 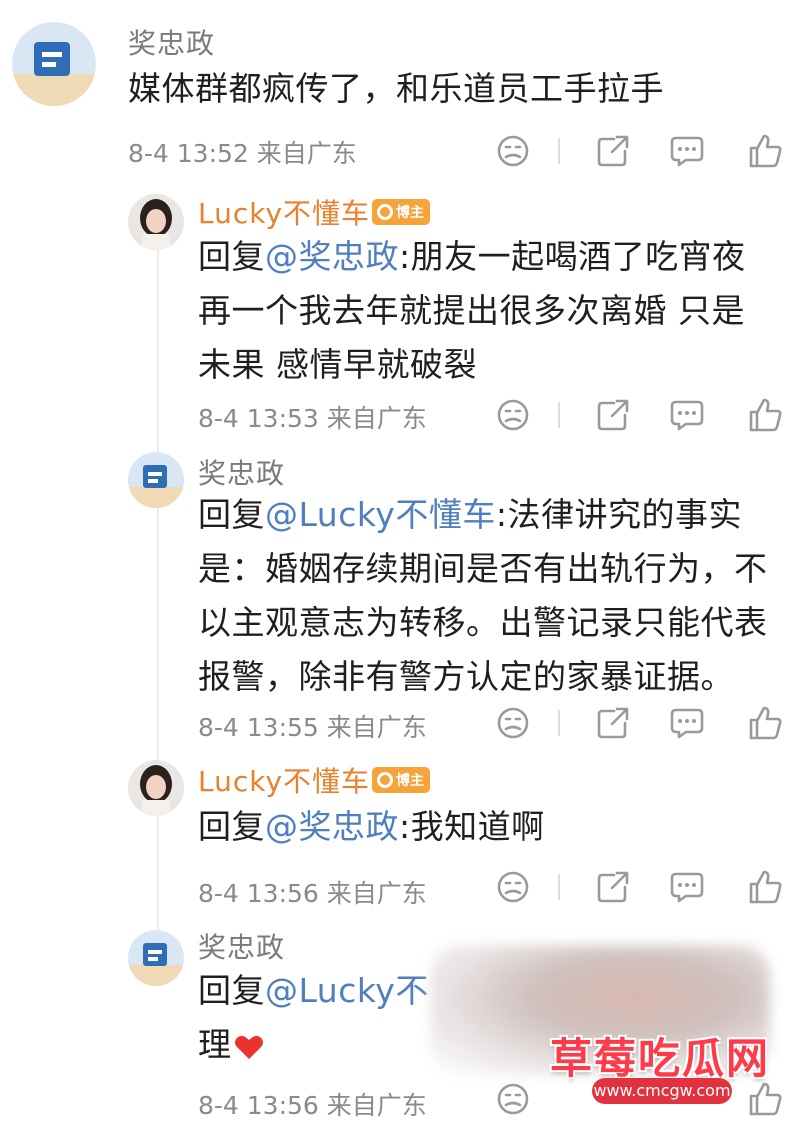 I want to click on comment-text-line: 再一个我去年就提出很多次离婚 只是, so click(x=471, y=310).